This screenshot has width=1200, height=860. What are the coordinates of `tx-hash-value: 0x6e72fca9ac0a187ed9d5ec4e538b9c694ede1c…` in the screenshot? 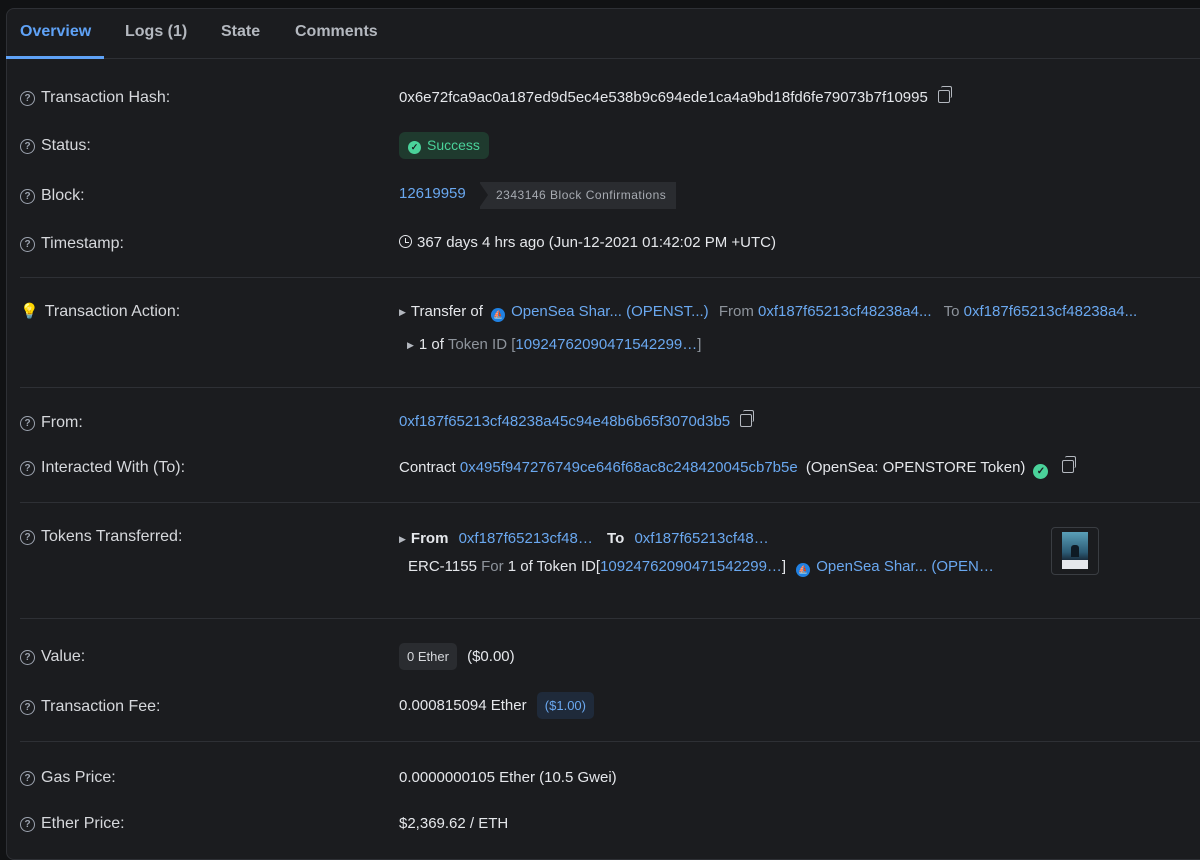 It's located at (675, 97).